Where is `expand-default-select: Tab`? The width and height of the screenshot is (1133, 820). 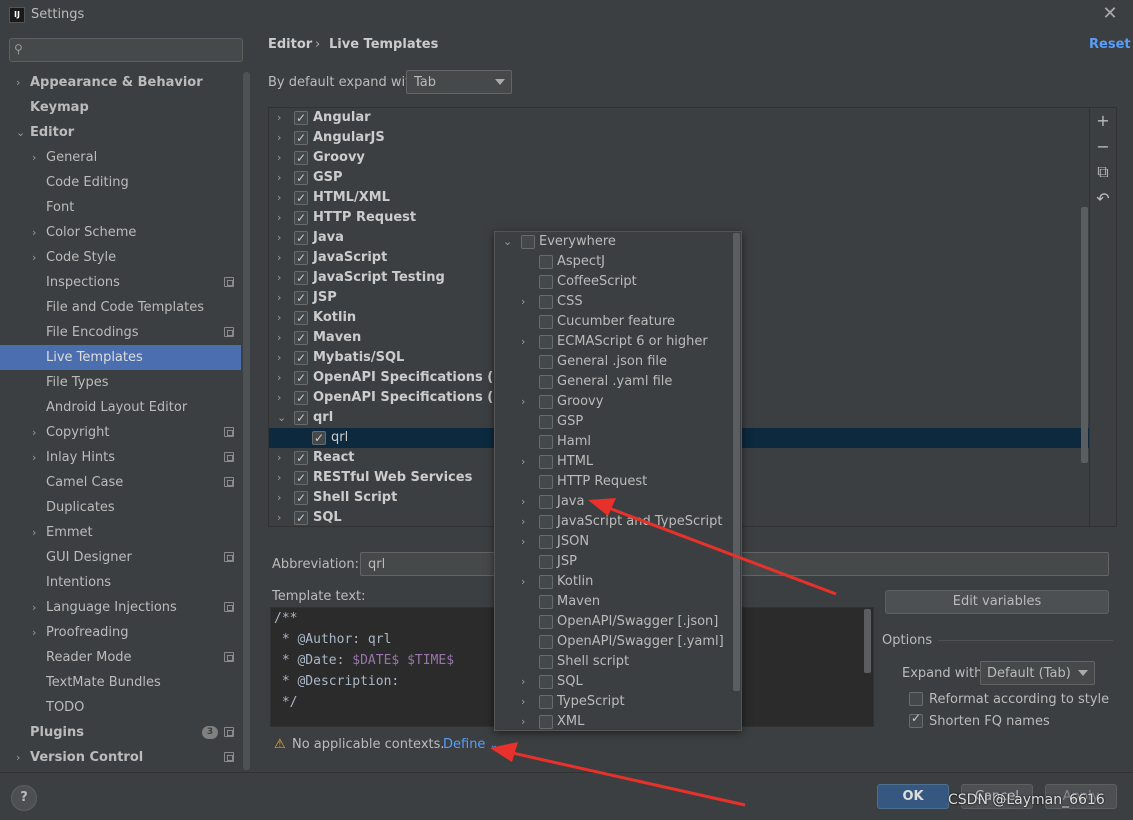
expand-default-select: Tab is located at coordinates (459, 82).